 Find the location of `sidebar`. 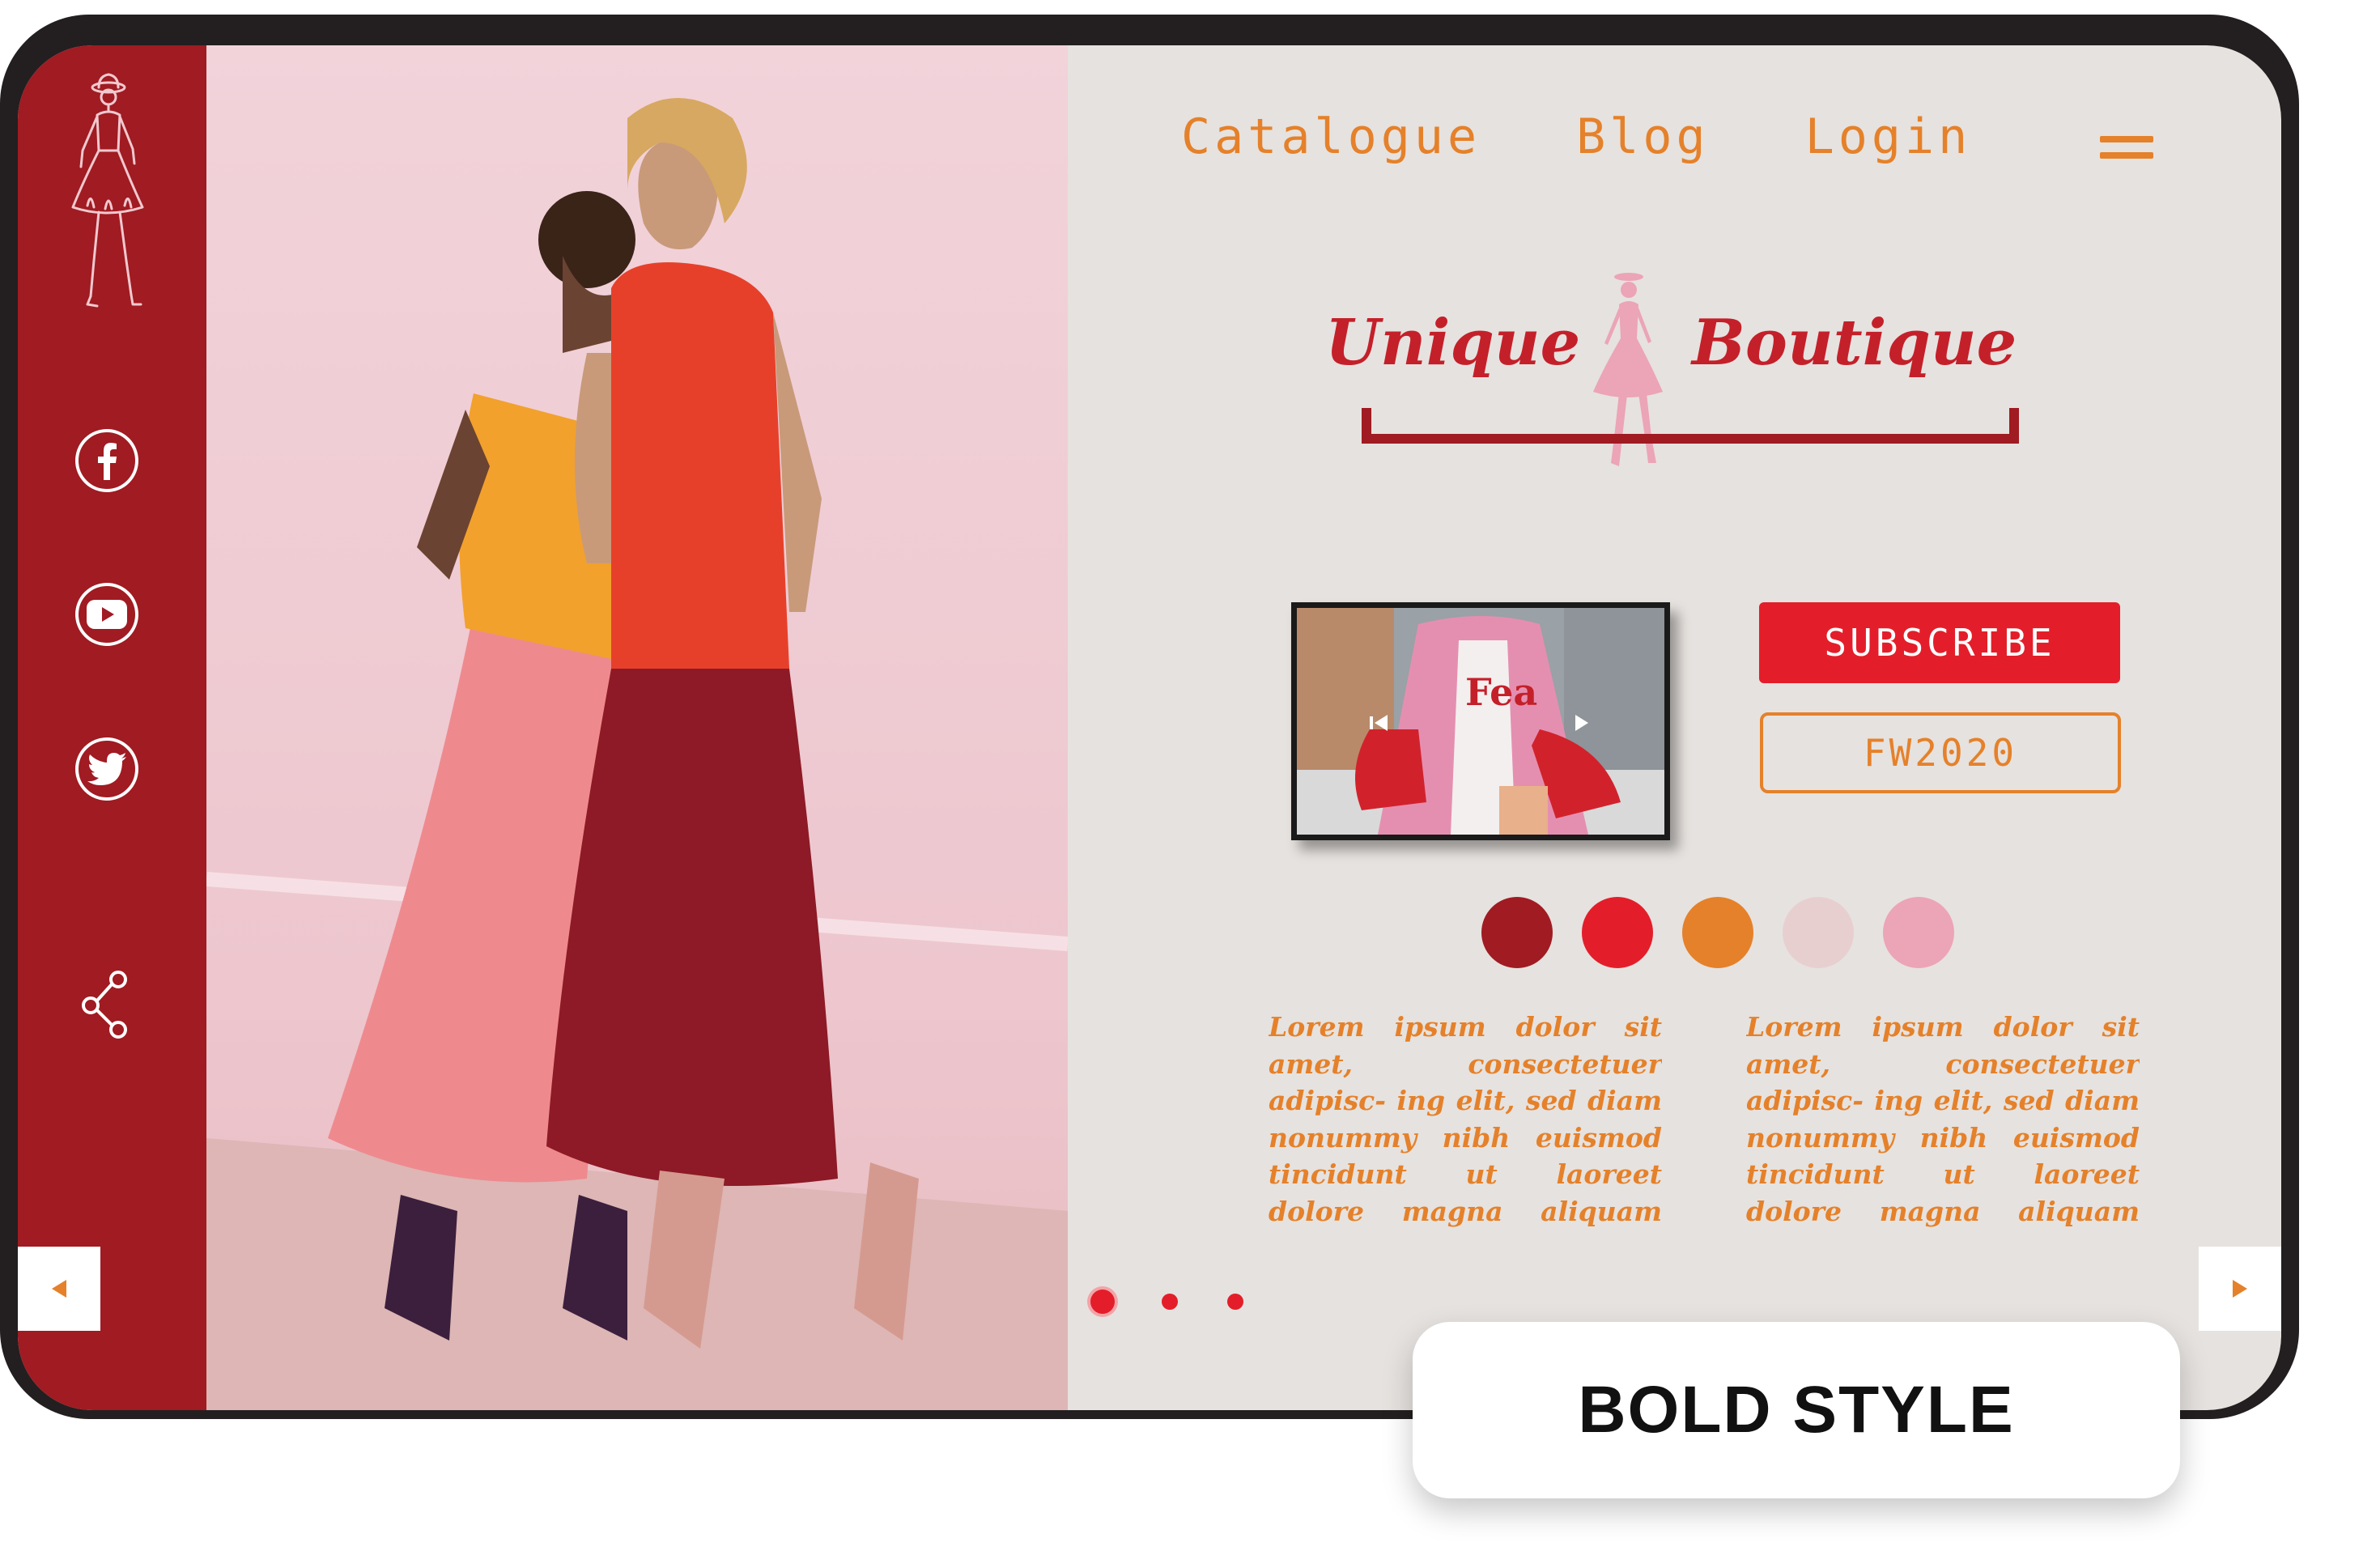

sidebar is located at coordinates (112, 727).